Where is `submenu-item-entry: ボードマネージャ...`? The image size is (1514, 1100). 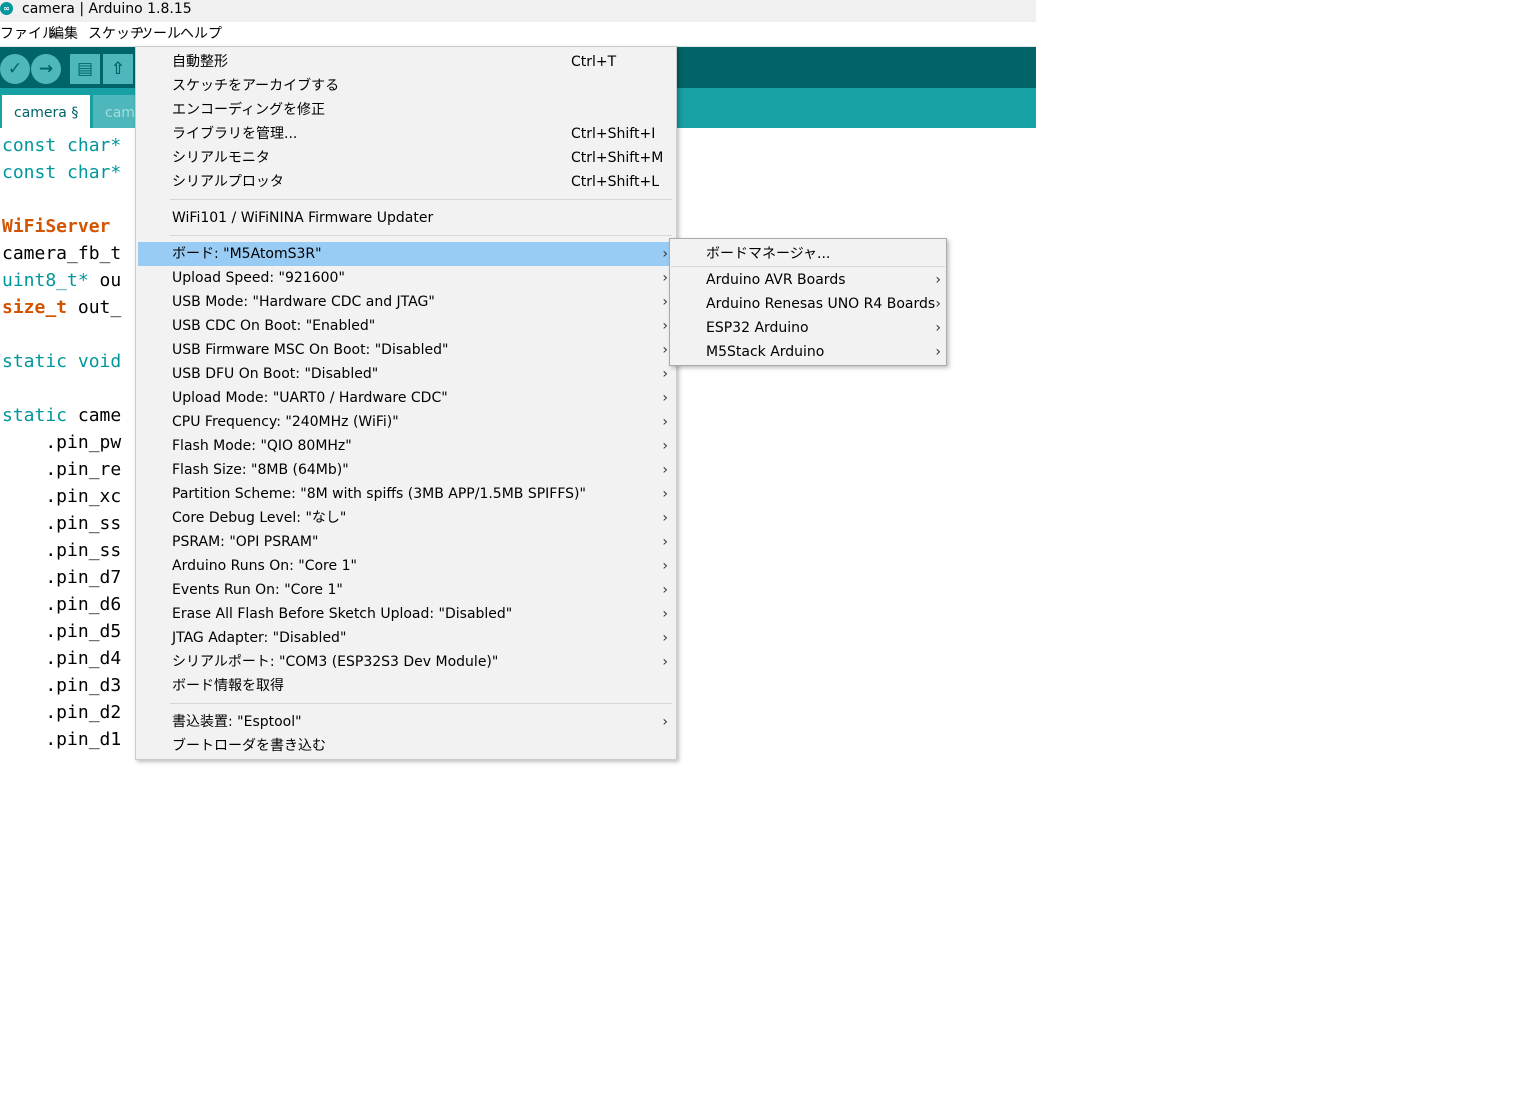
submenu-item-entry: ボードマネージャ... is located at coordinates (808, 254).